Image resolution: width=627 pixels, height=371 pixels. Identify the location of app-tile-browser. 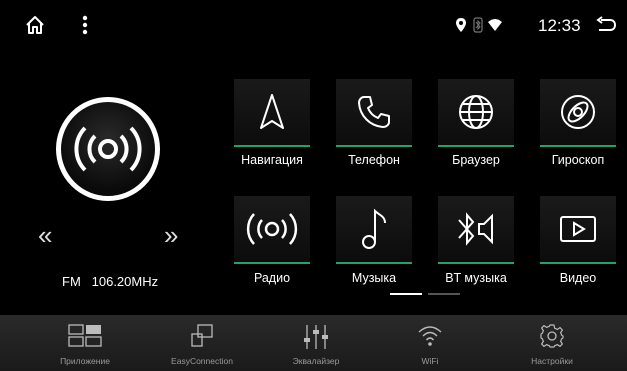
(476, 113).